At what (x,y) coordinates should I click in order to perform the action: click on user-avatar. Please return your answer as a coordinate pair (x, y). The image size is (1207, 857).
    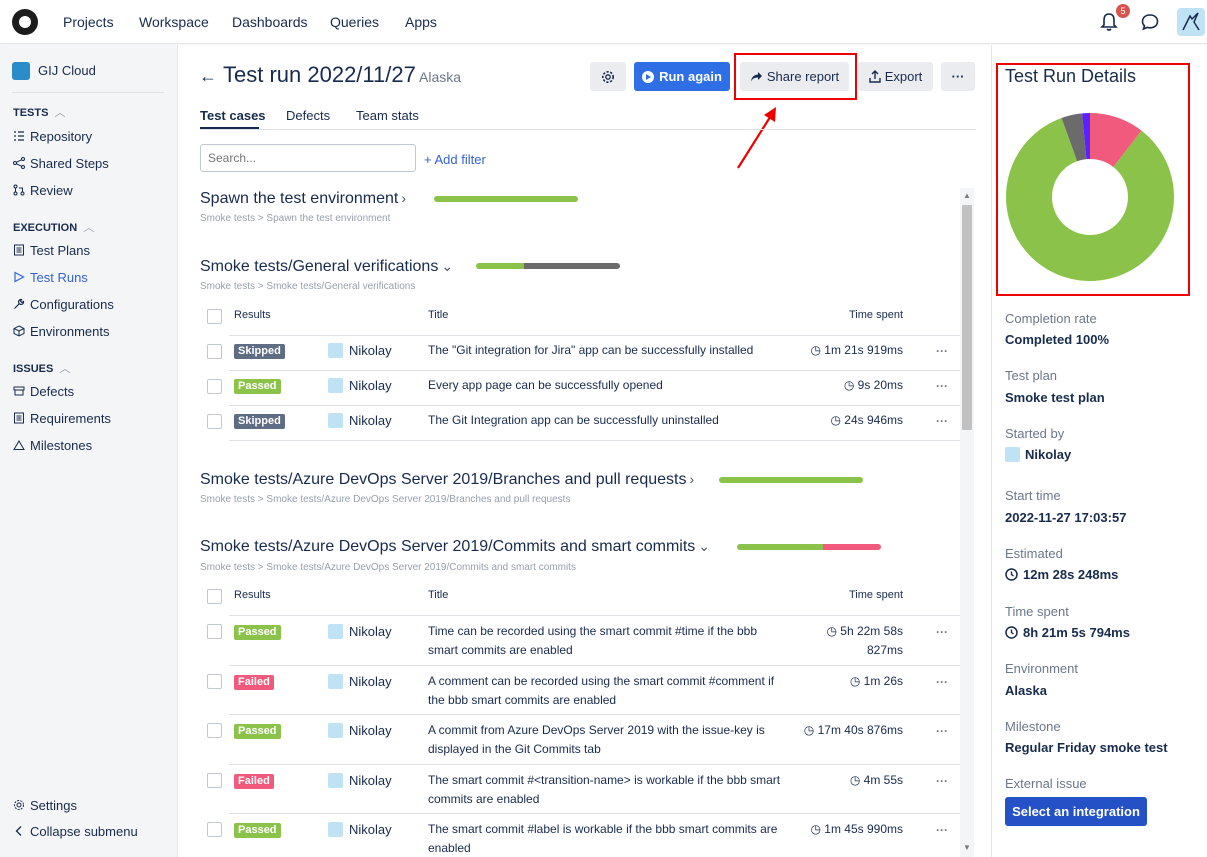
    Looking at the image, I should click on (1191, 22).